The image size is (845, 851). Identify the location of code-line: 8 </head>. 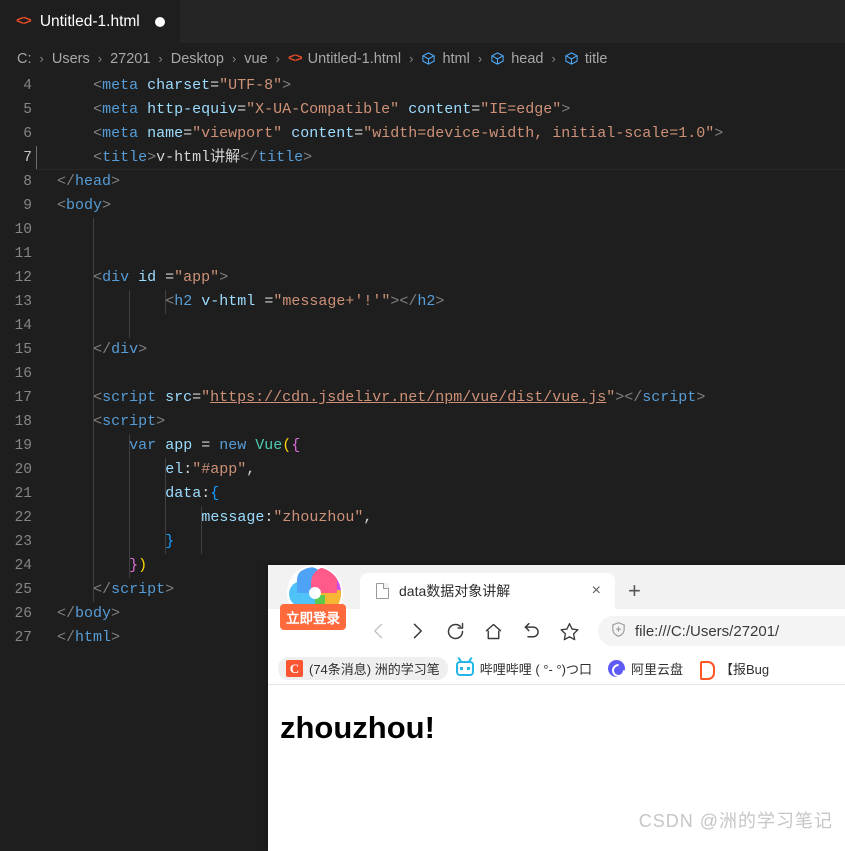
(422, 182).